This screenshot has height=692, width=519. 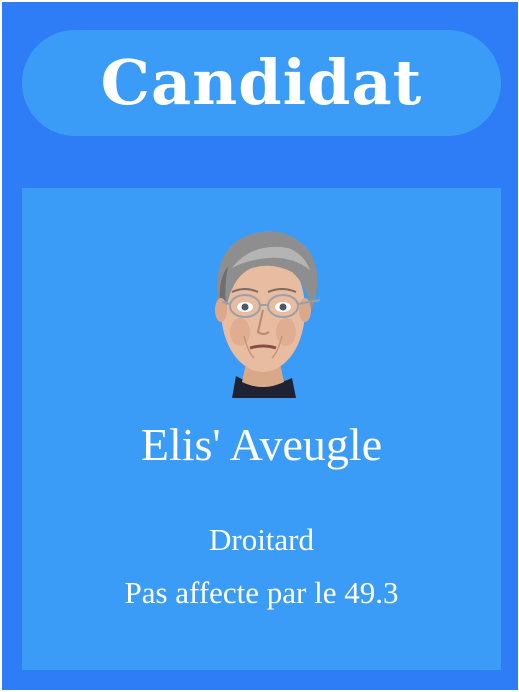 I want to click on candidate-name: Elis' Aveugle, so click(x=261, y=444).